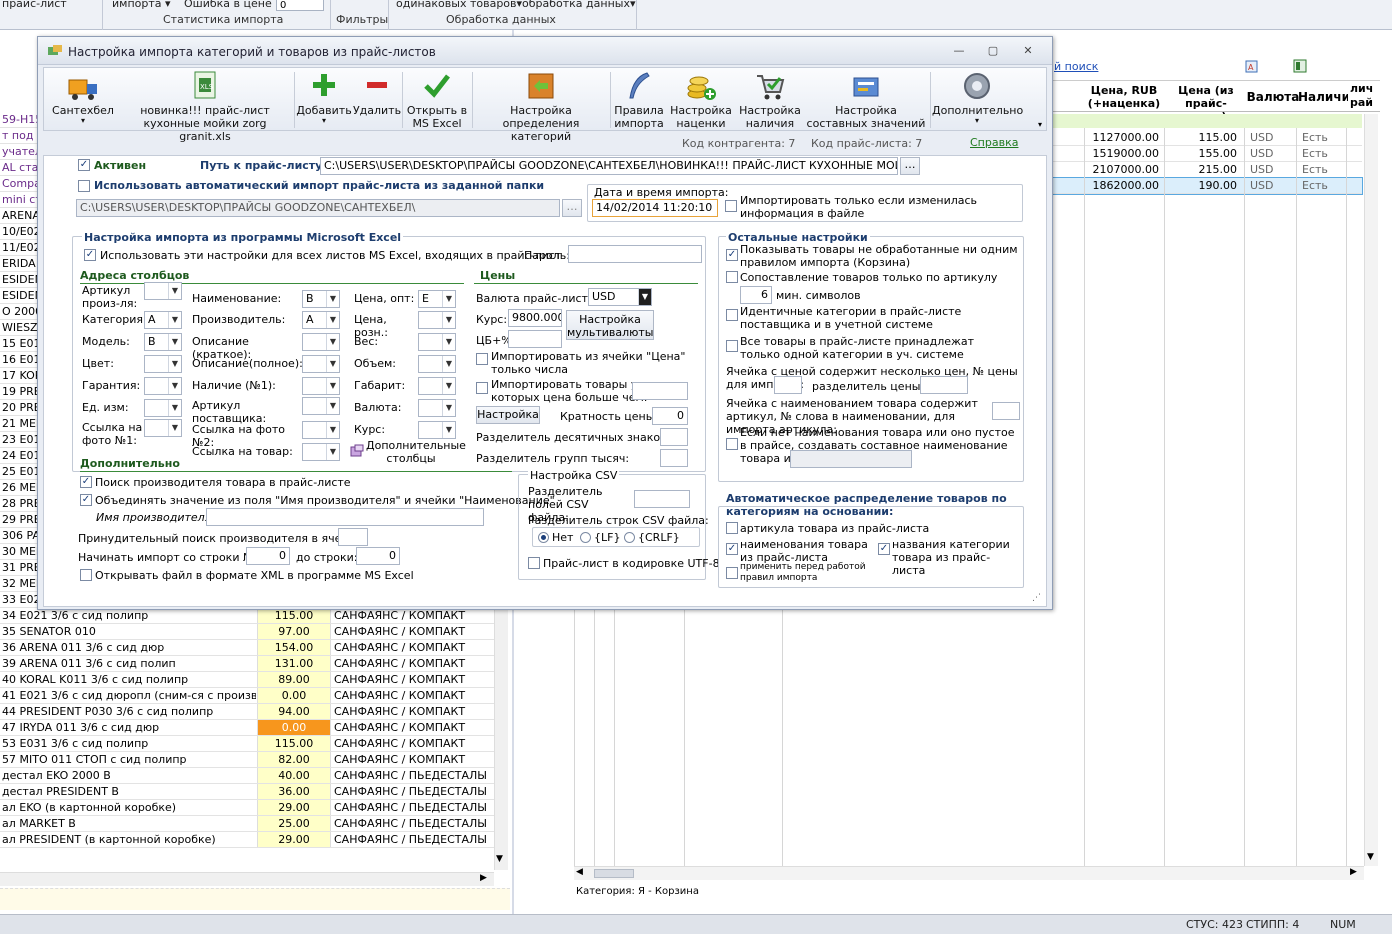 The width and height of the screenshot is (1392, 934). I want to click on start-row-input: 0, so click(268, 556).